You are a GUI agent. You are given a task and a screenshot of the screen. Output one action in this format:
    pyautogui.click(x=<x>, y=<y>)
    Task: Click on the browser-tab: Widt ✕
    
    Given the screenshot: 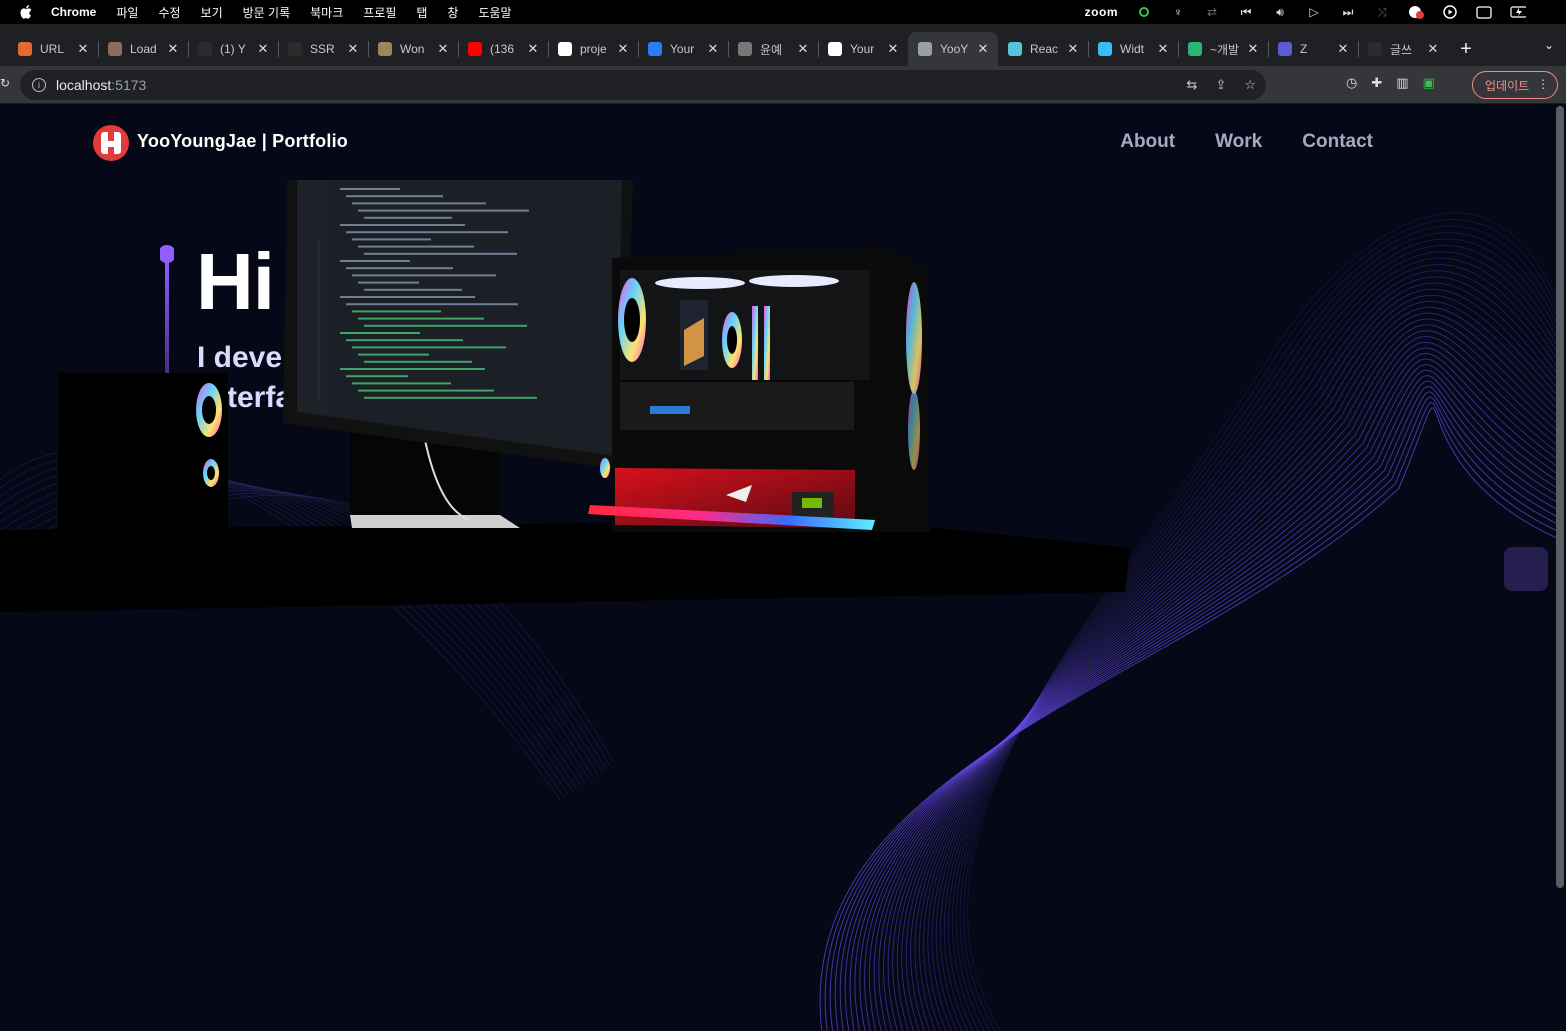 What is the action you would take?
    pyautogui.click(x=1133, y=49)
    